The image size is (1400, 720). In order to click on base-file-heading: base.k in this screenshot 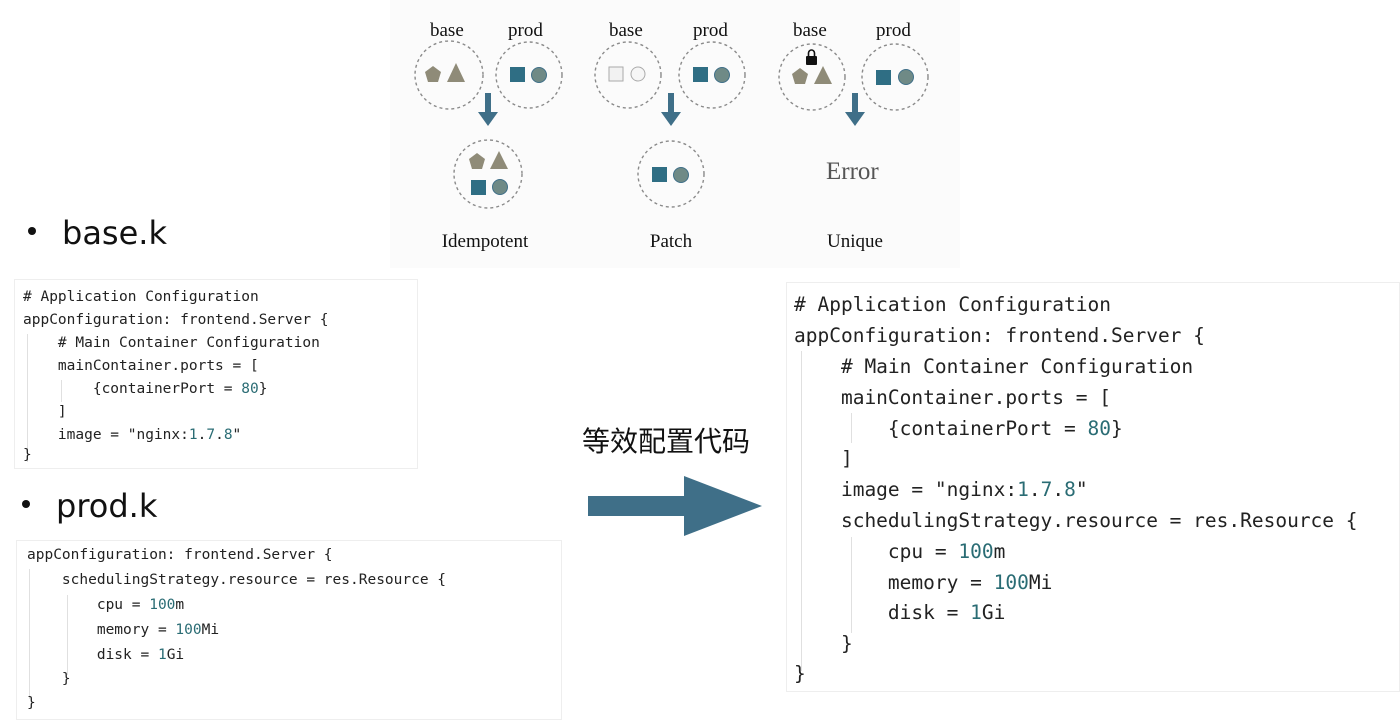, I will do `click(97, 233)`.